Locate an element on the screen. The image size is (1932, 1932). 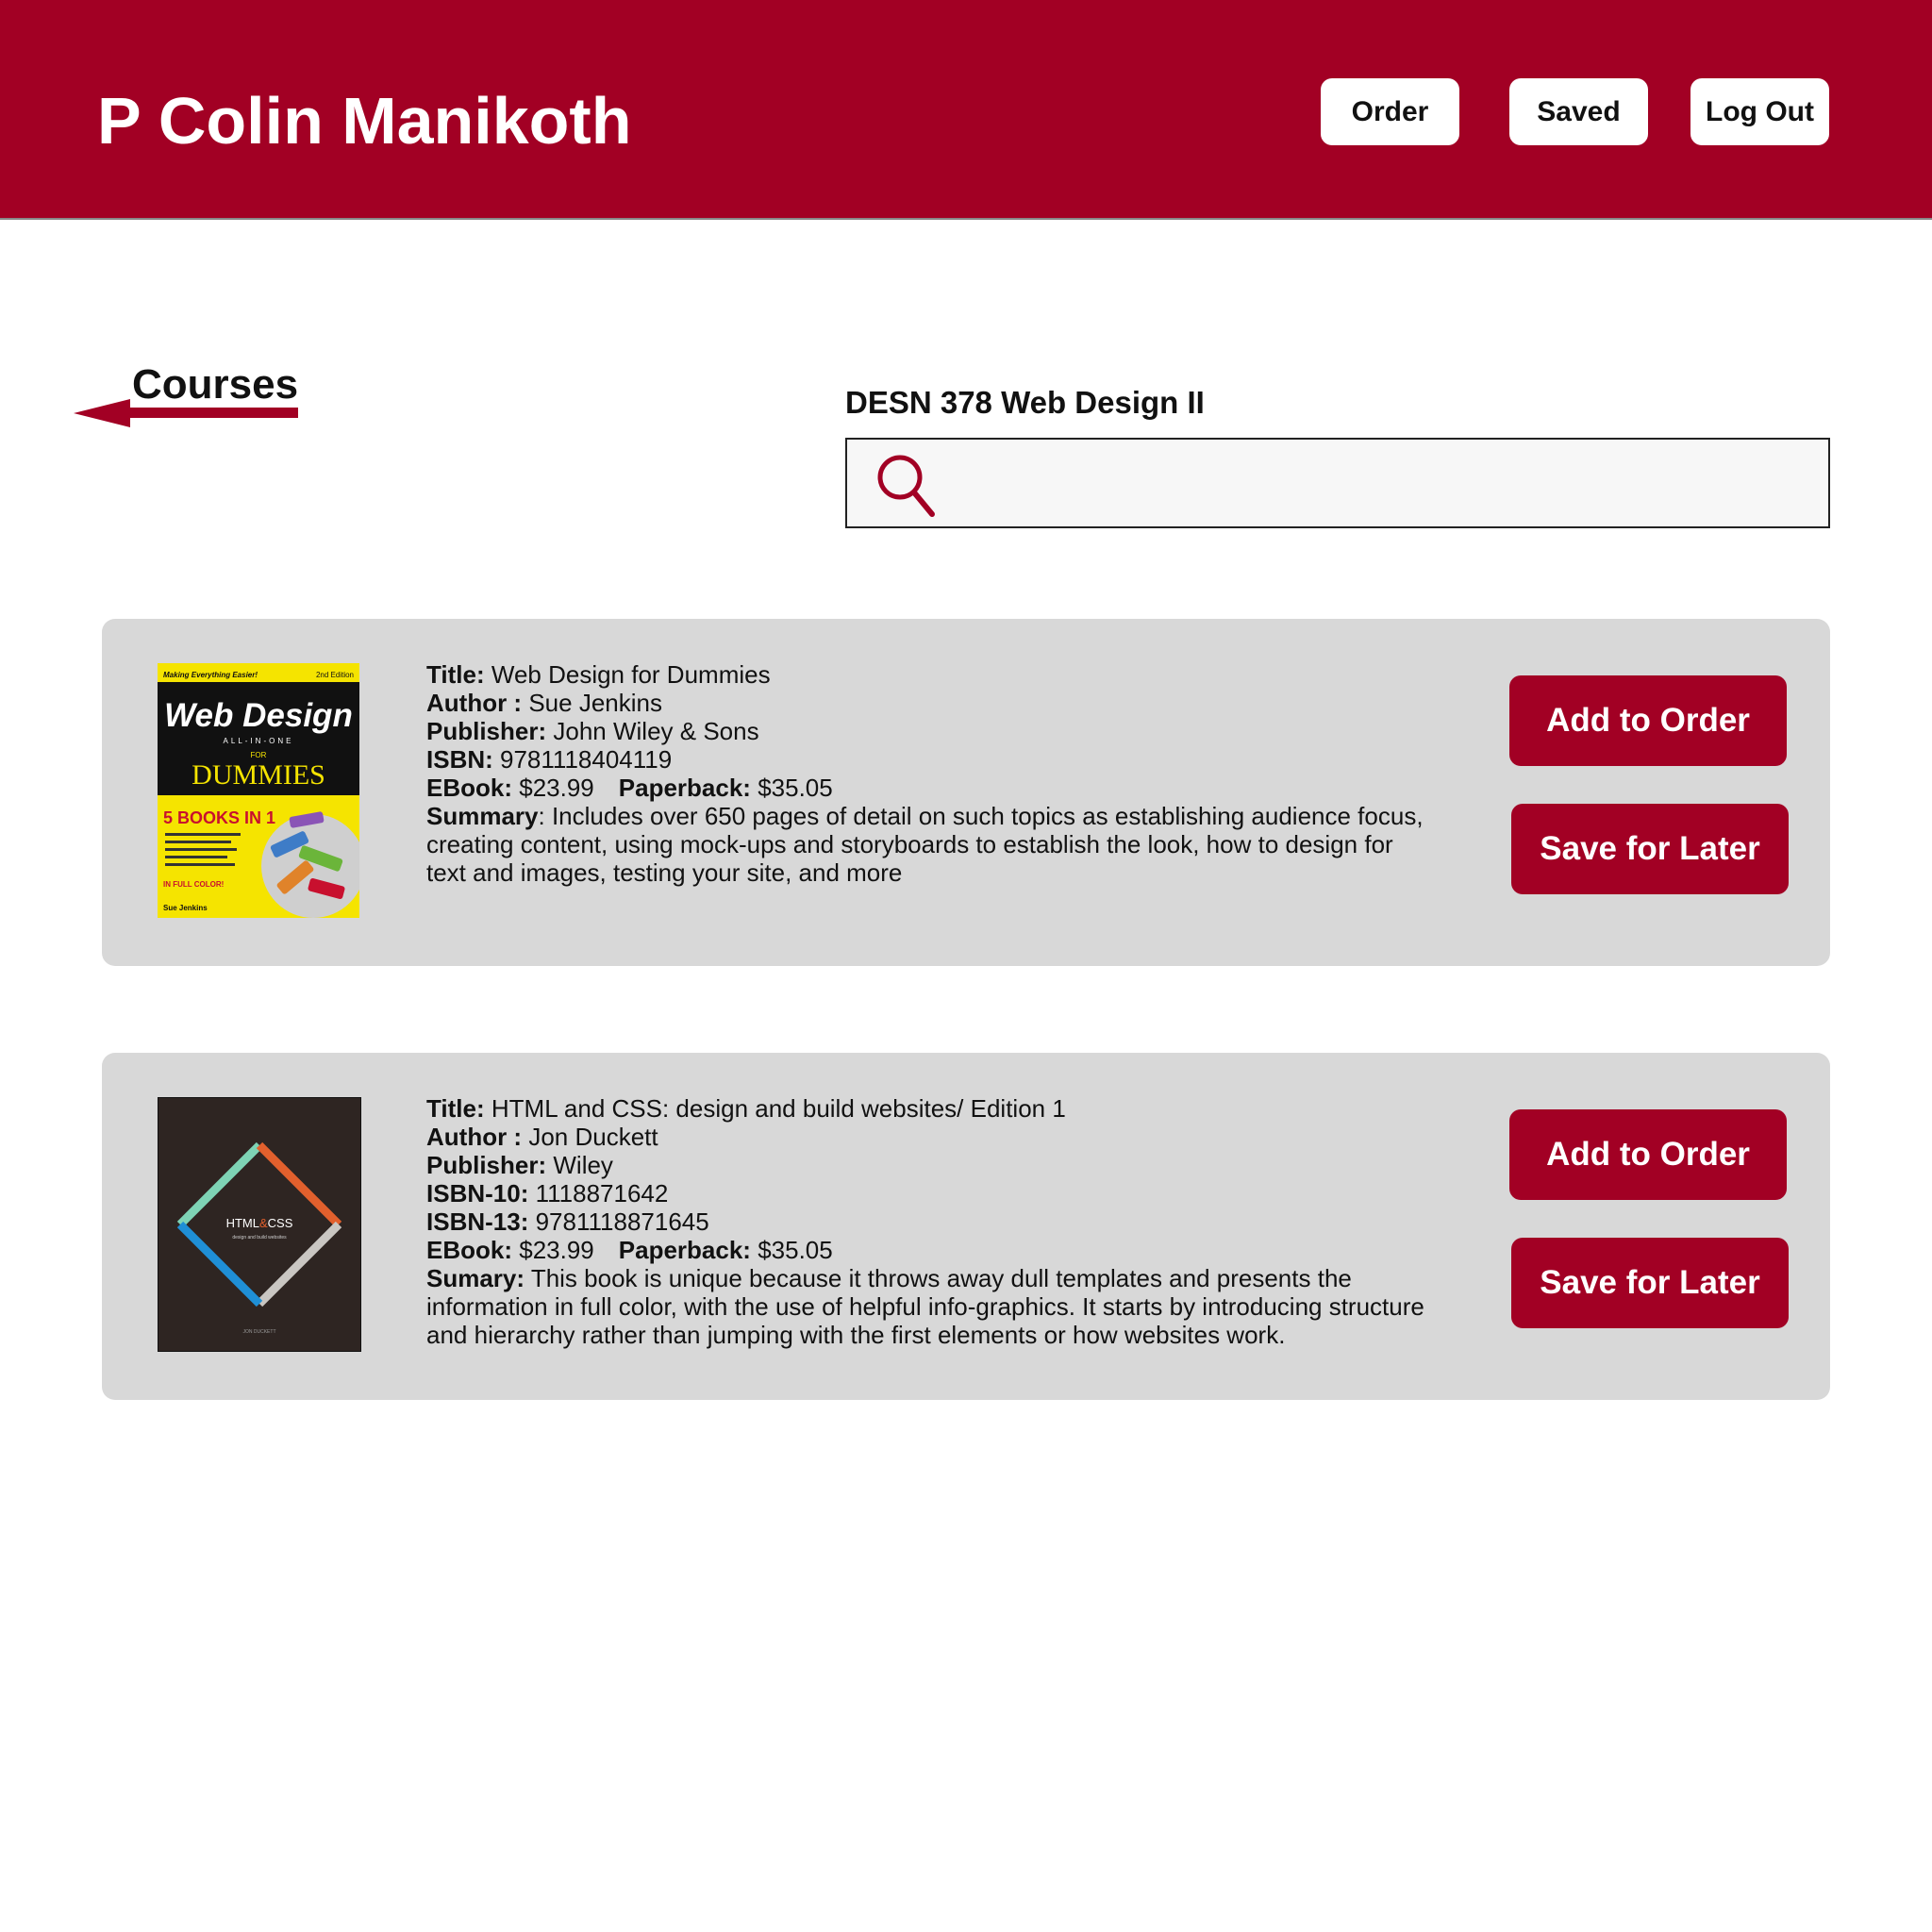
svg-text: Web Design is located at coordinates (258, 715).